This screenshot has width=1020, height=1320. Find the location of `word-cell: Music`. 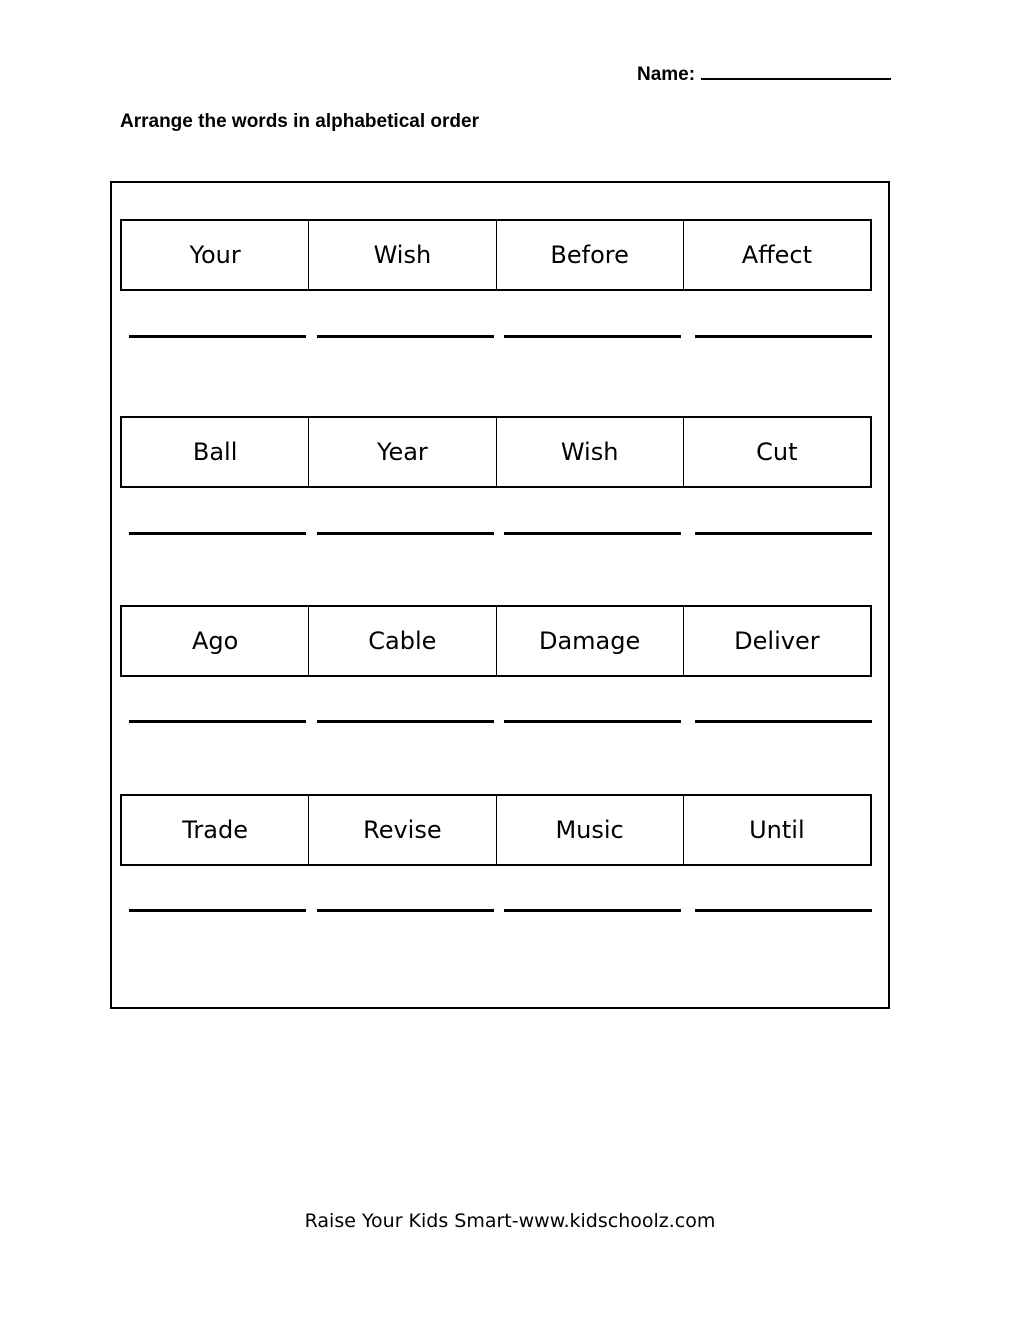

word-cell: Music is located at coordinates (589, 830).